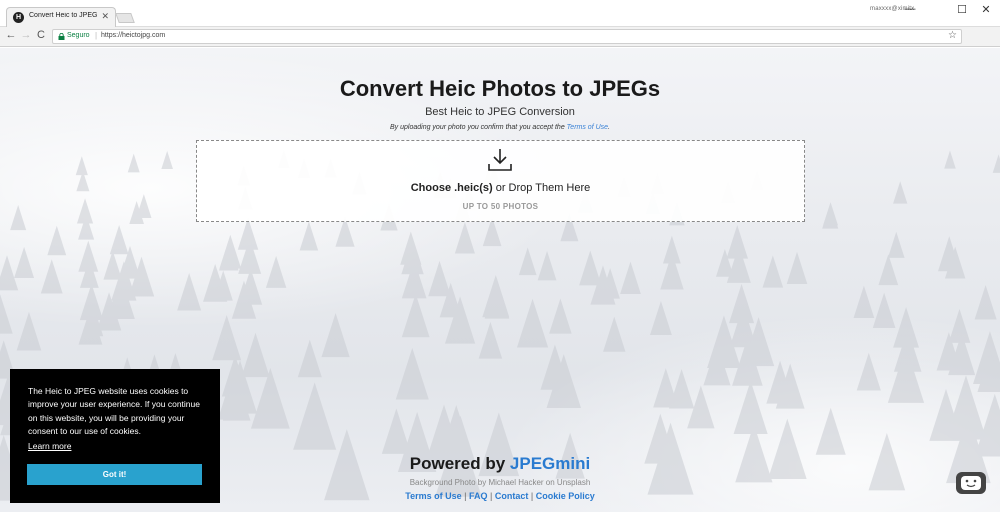 The height and width of the screenshot is (512, 1000). I want to click on secure-label: Seguro, so click(78, 35).